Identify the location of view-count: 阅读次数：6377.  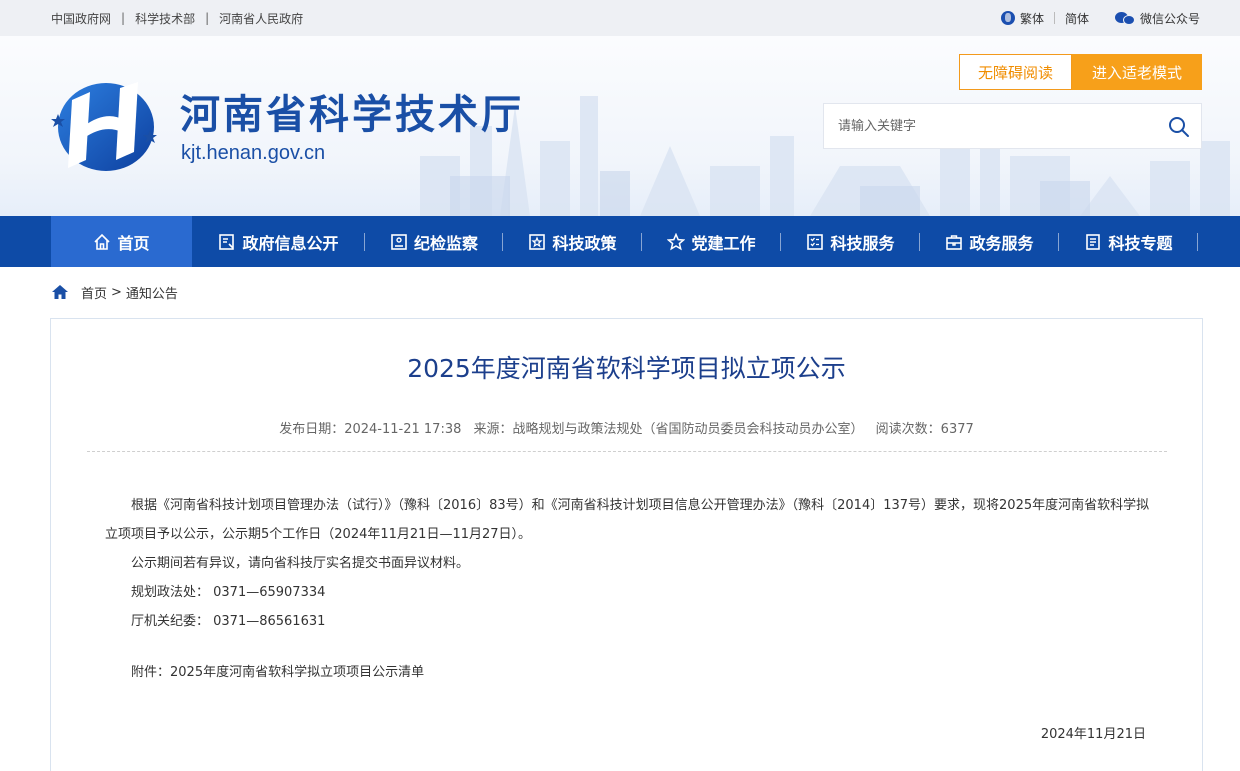
(924, 429).